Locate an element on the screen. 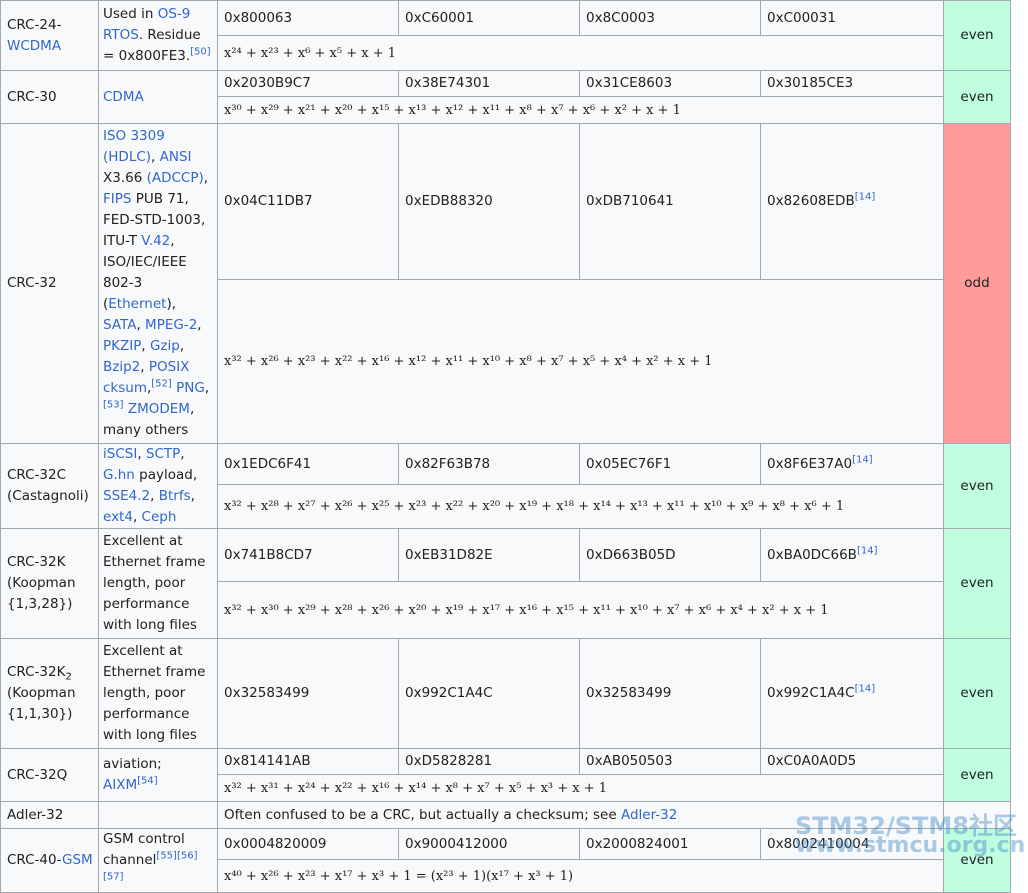  reversed-reciprocal-hex: 0x8F6E37A0[14] is located at coordinates (852, 464).